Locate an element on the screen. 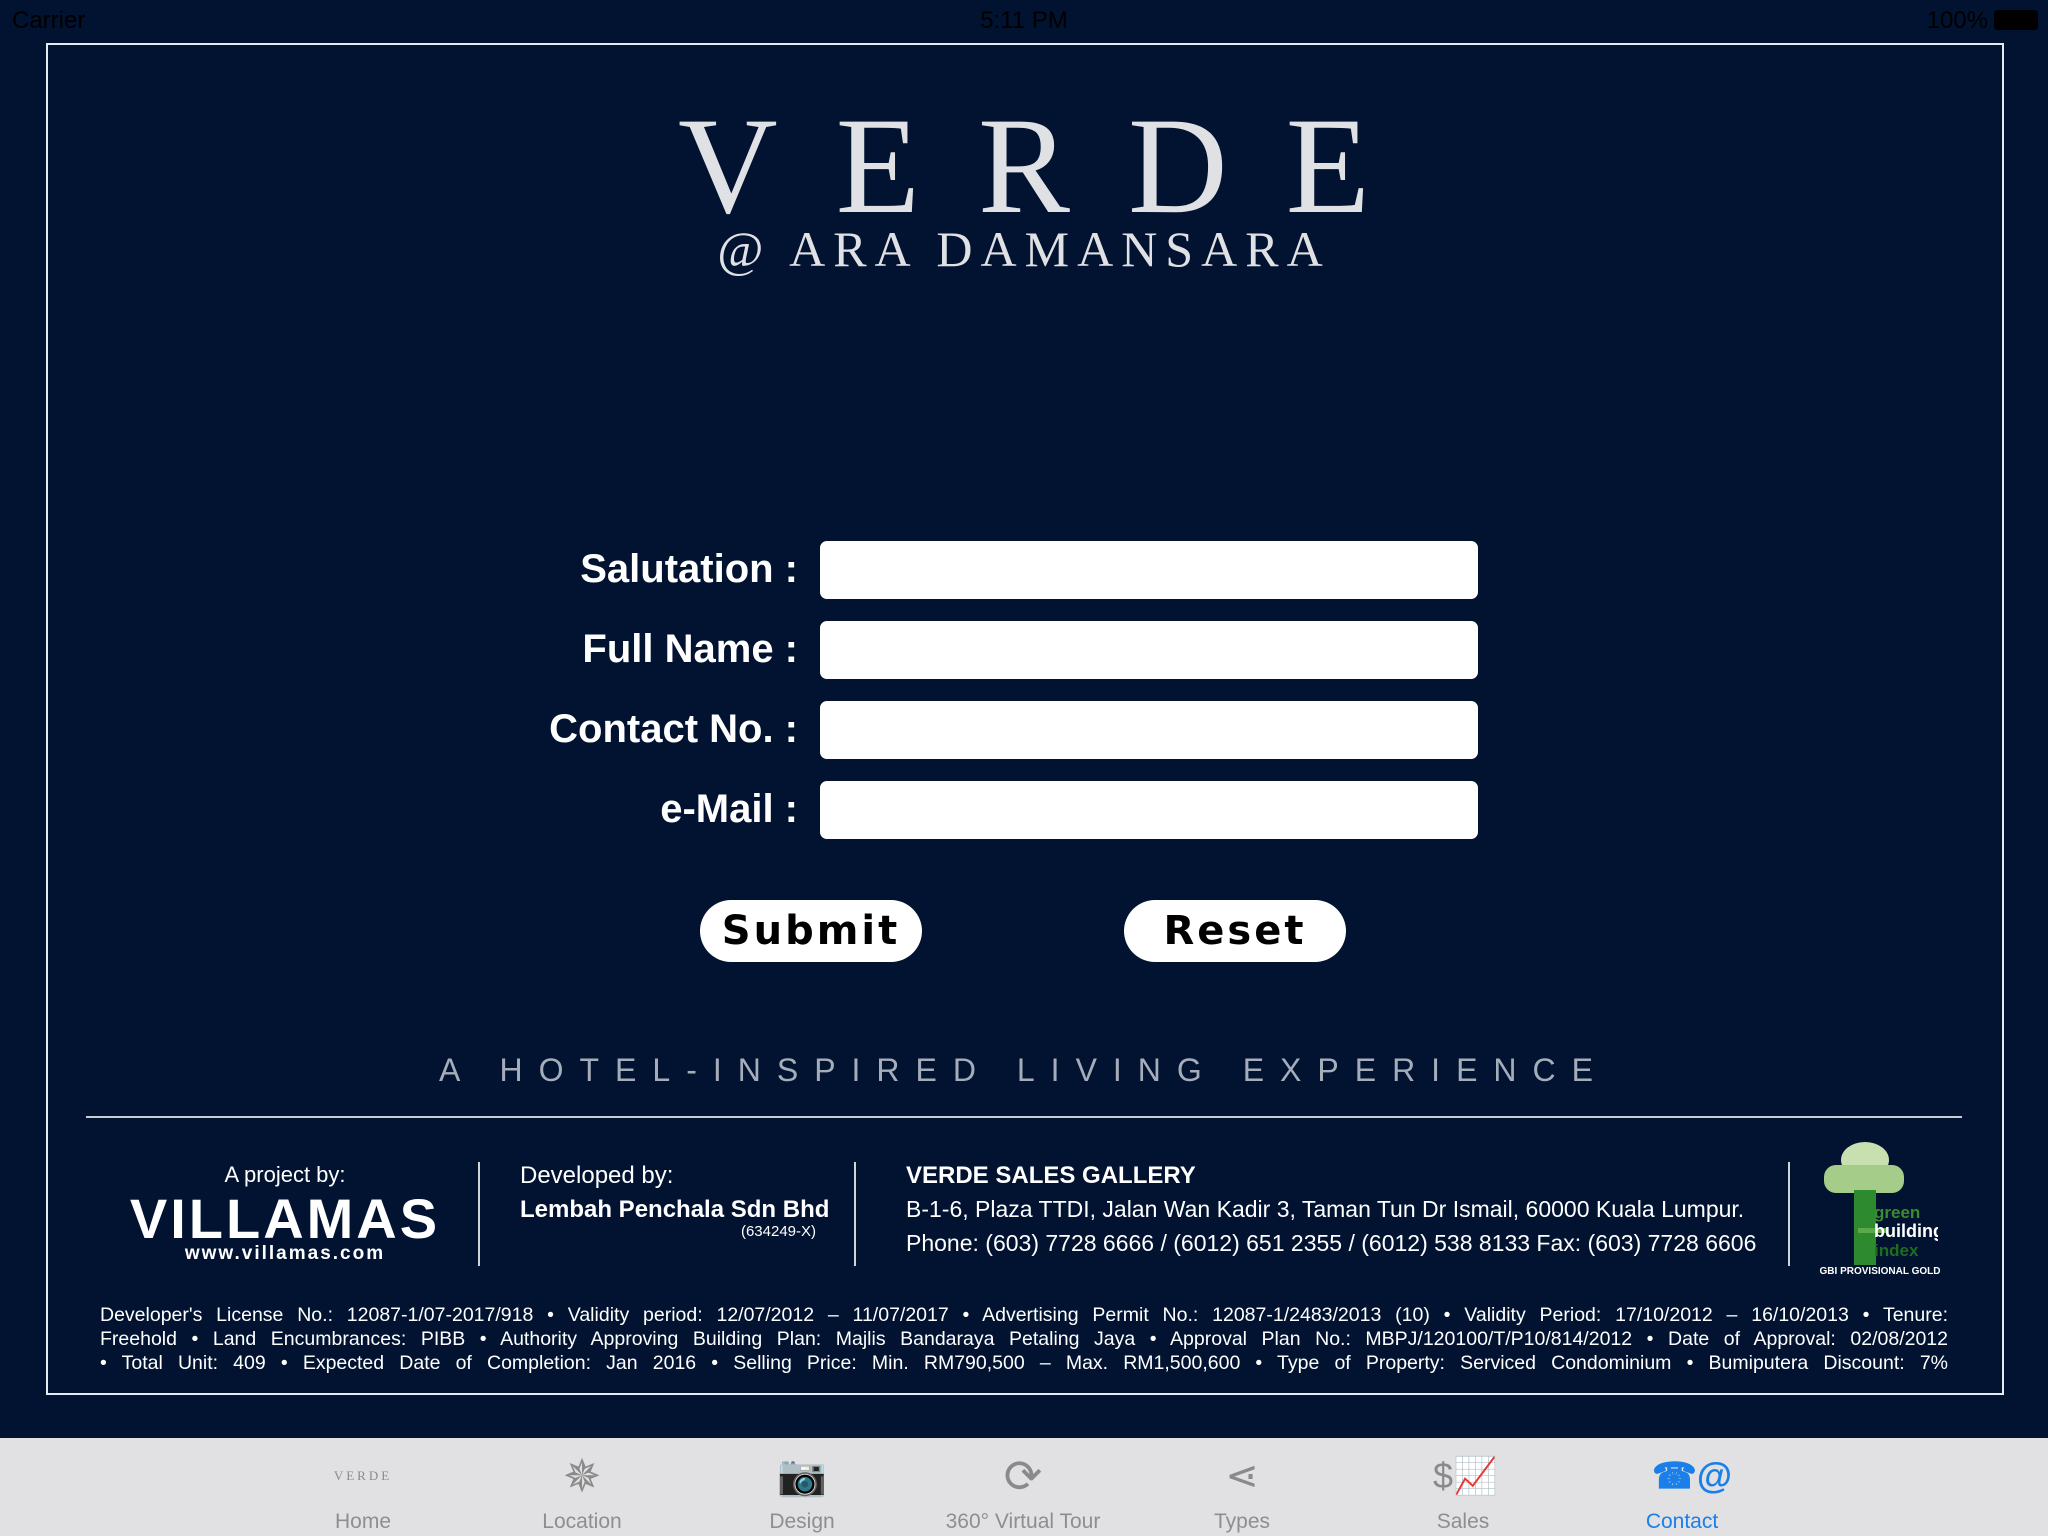 Image resolution: width=2048 pixels, height=1536 pixels. project-by-label: A project by: is located at coordinates (285, 1174).